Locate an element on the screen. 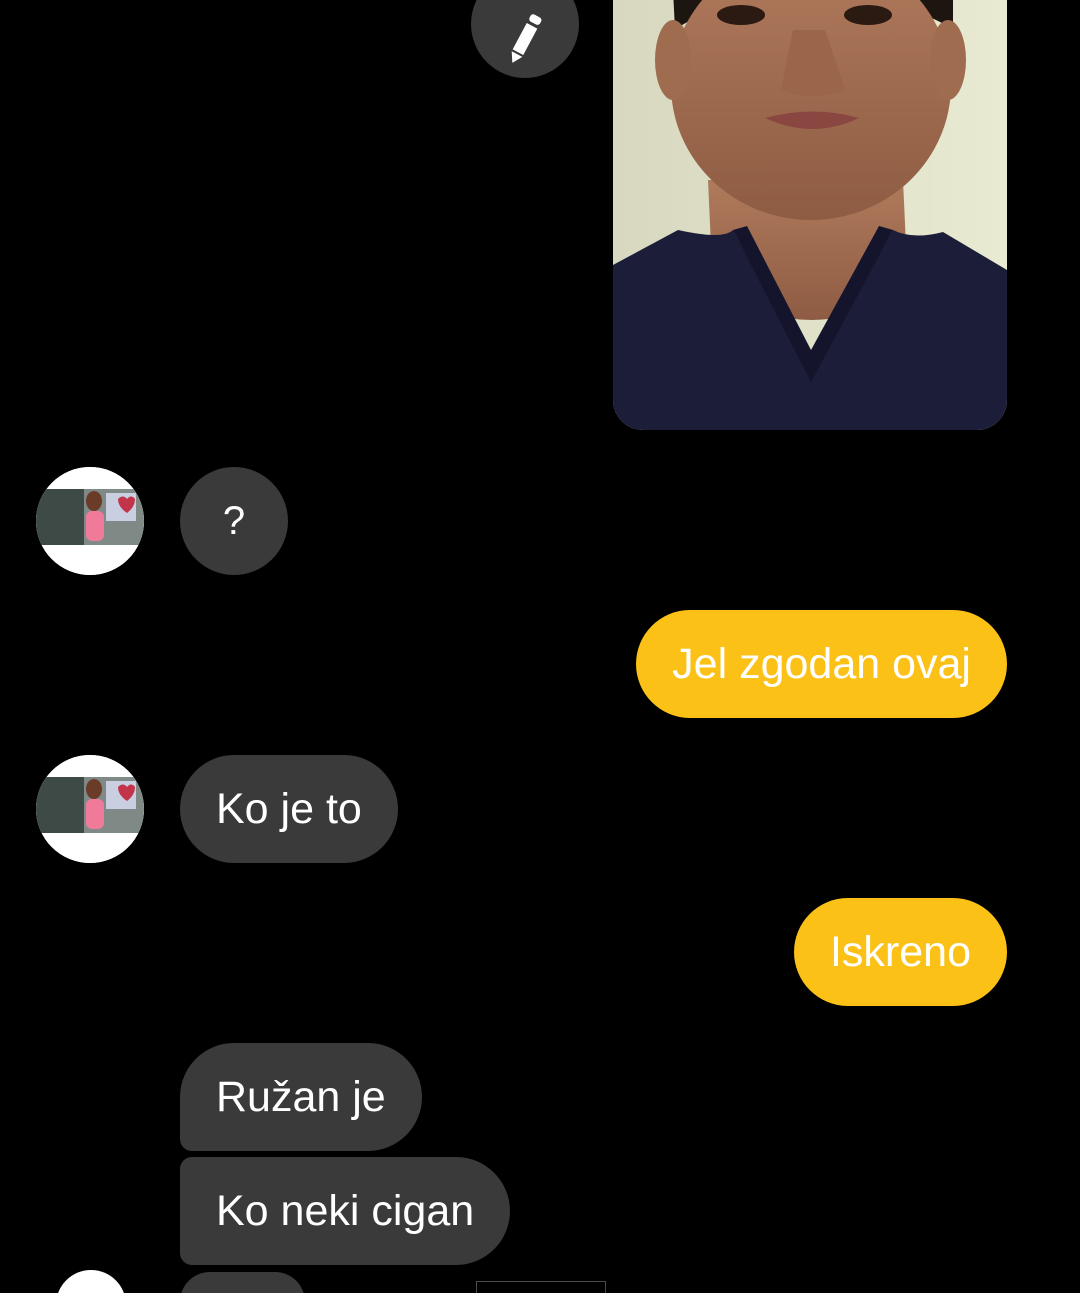 This screenshot has height=1293, width=1080. sent-photo is located at coordinates (810, 215).